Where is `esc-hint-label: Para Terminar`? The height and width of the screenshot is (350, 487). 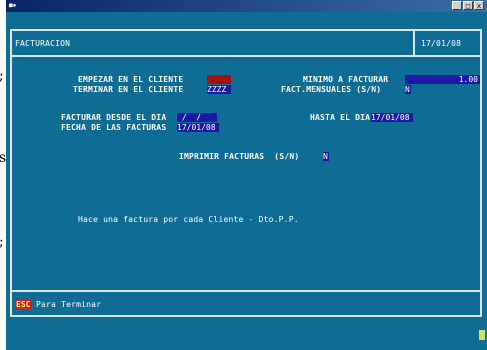 esc-hint-label: Para Terminar is located at coordinates (69, 304).